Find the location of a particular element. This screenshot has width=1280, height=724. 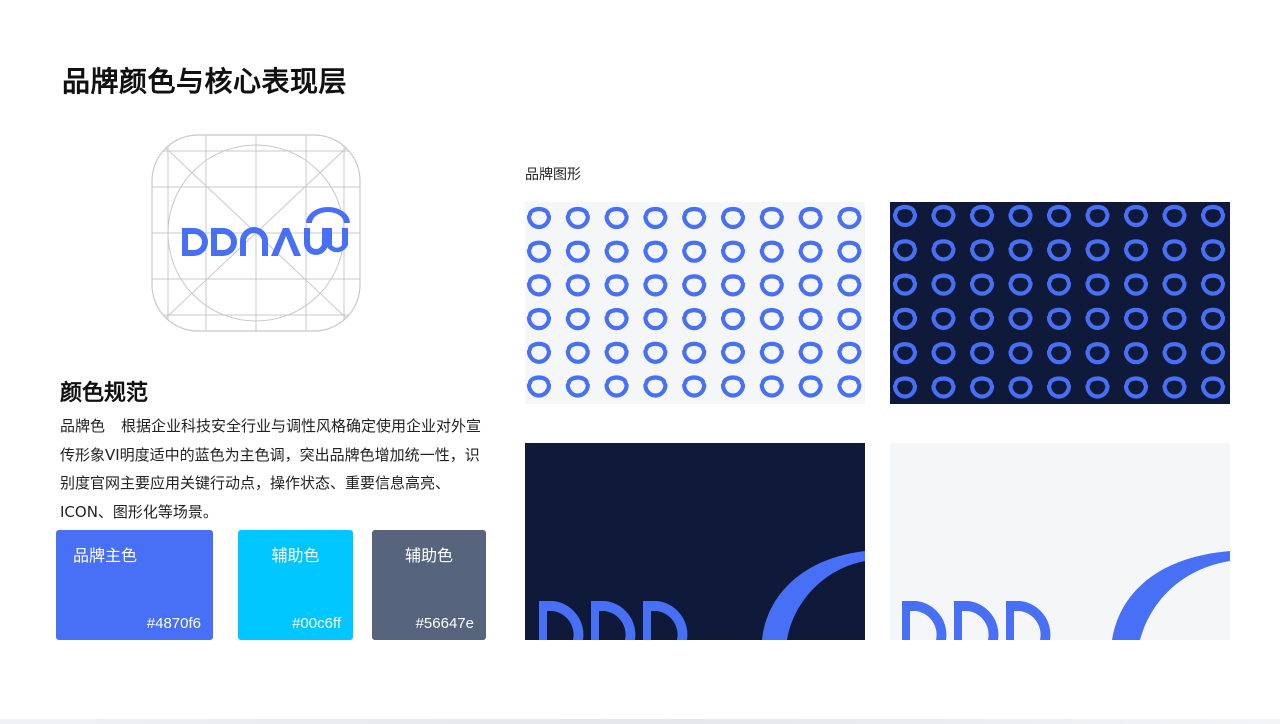

swatch-name: 品牌主色 is located at coordinates (105, 555).